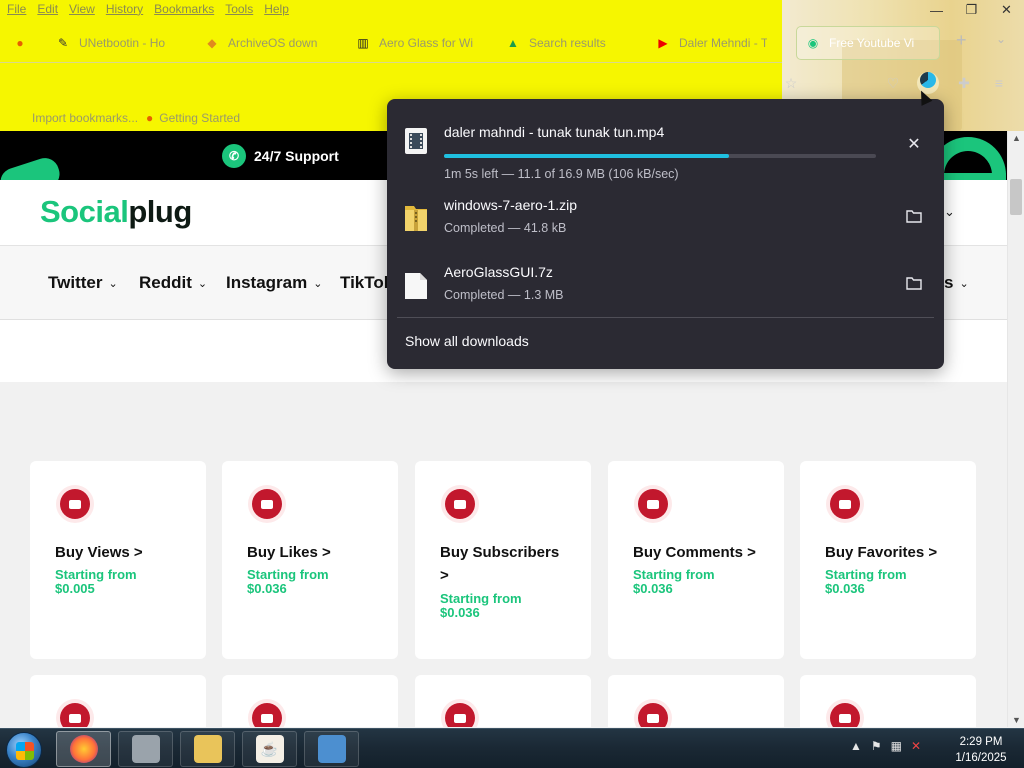 Image resolution: width=1024 pixels, height=768 pixels. I want to click on service-card-favorites: Buy Favorites > Starting from $0.036, so click(888, 560).